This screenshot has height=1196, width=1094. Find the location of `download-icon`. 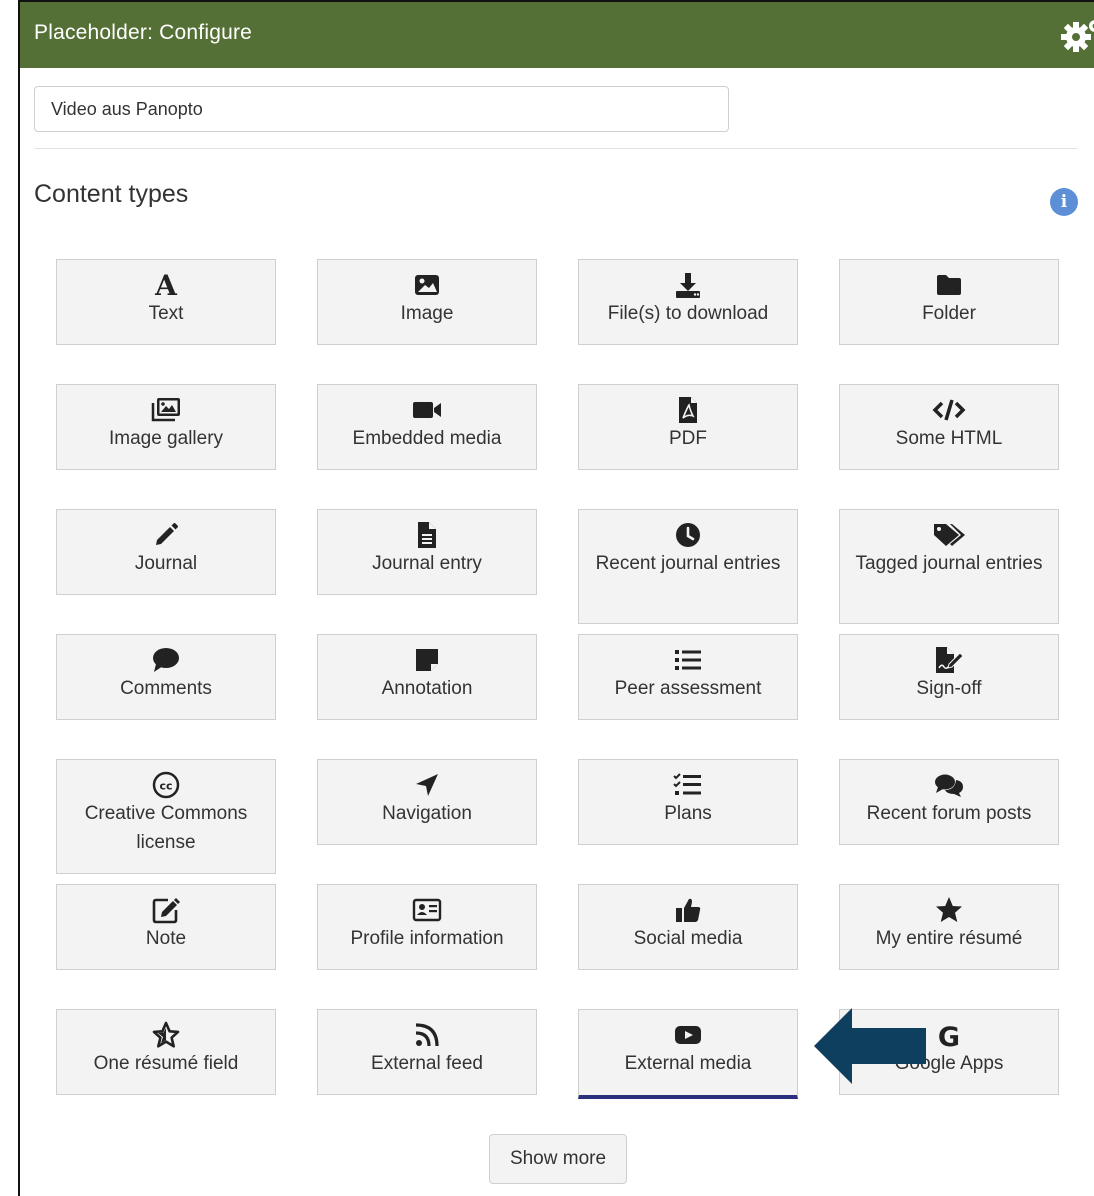

download-icon is located at coordinates (688, 285).